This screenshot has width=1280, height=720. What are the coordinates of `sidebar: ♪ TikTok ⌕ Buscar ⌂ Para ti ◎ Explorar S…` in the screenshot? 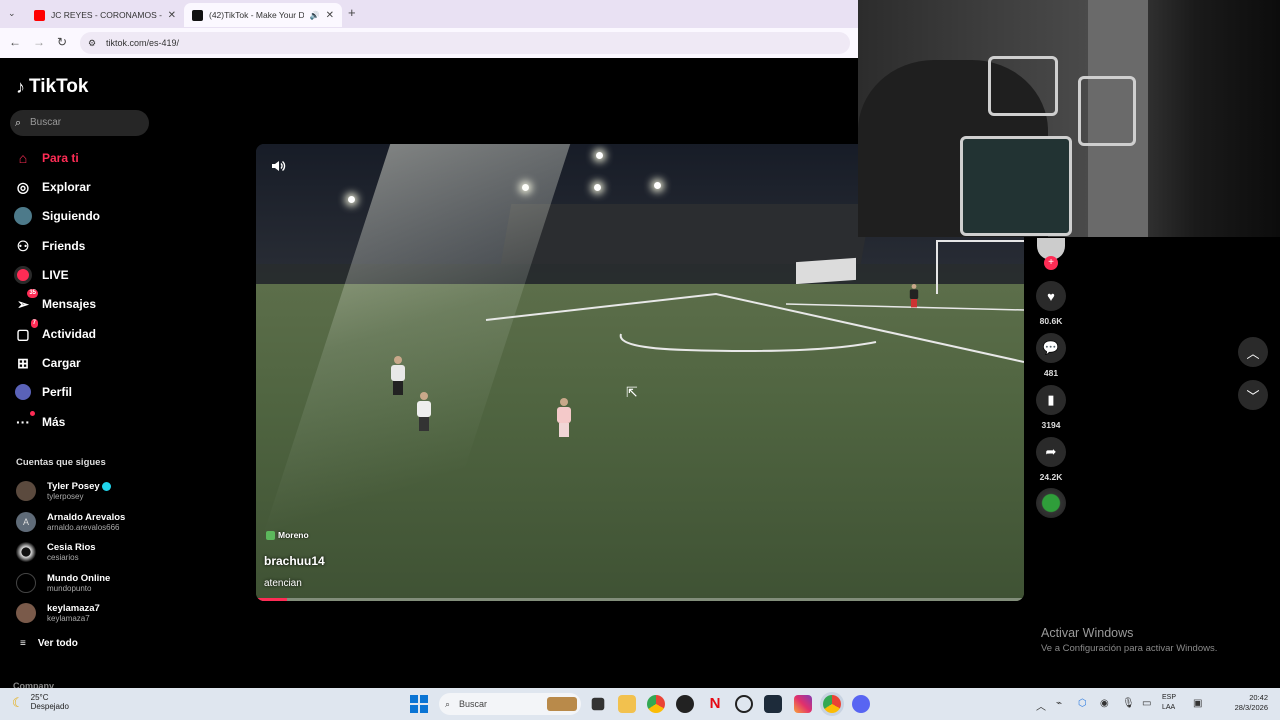 It's located at (80, 374).